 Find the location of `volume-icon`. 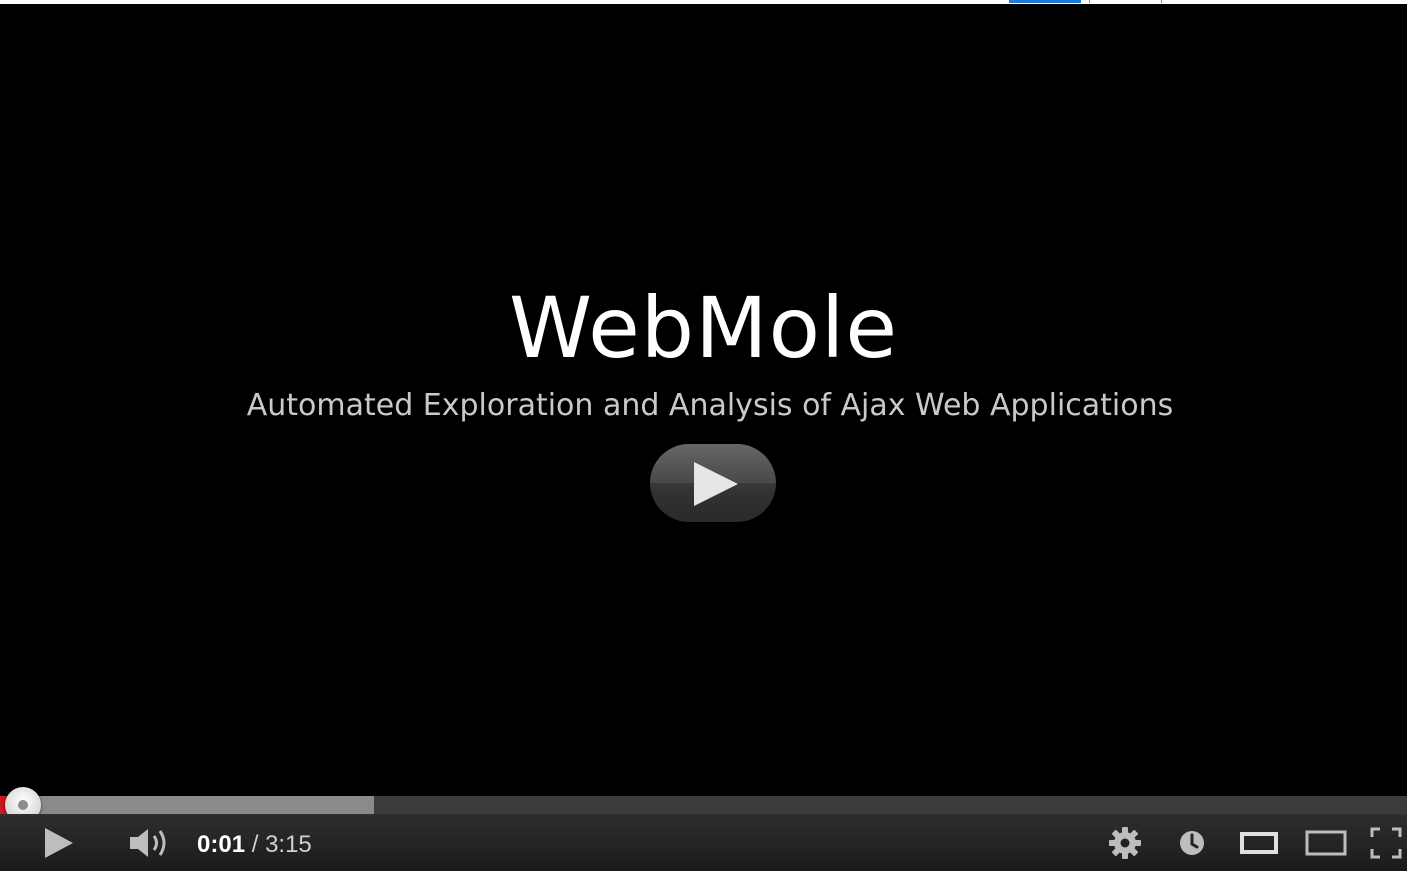

volume-icon is located at coordinates (148, 842).